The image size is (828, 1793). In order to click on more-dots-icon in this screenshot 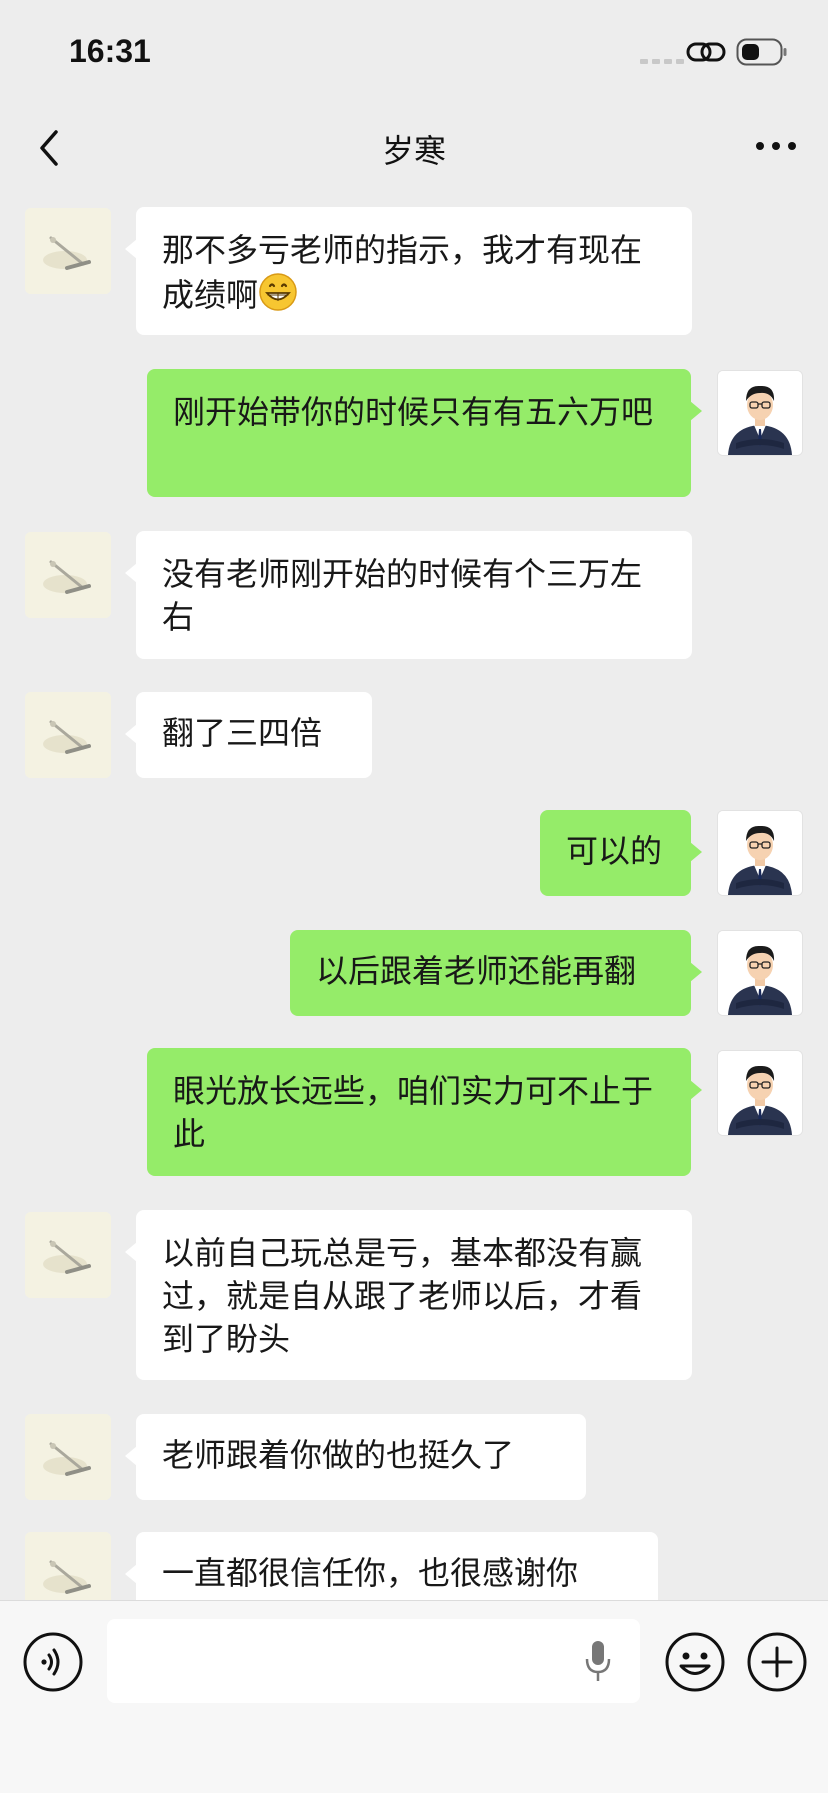, I will do `click(776, 146)`.